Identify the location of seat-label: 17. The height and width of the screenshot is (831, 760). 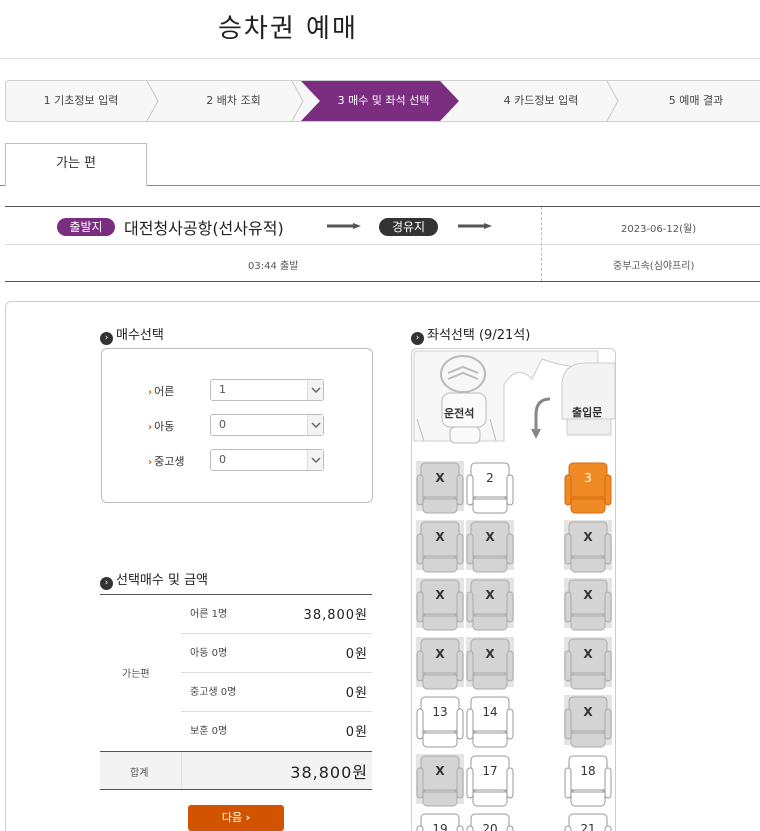
(490, 770).